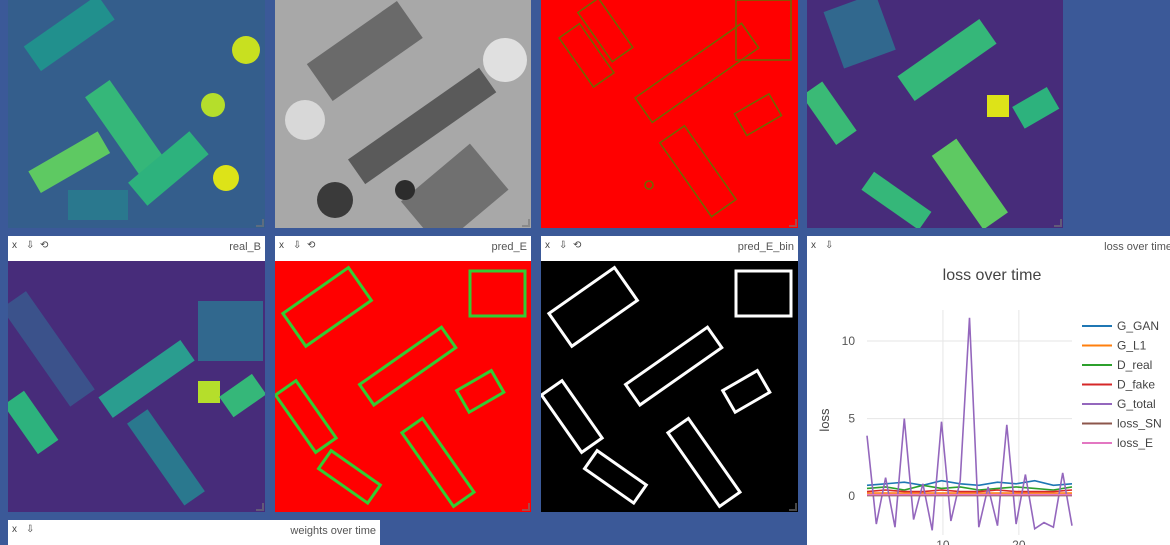 This screenshot has height=545, width=1170. I want to click on real-b-image, so click(136, 386).